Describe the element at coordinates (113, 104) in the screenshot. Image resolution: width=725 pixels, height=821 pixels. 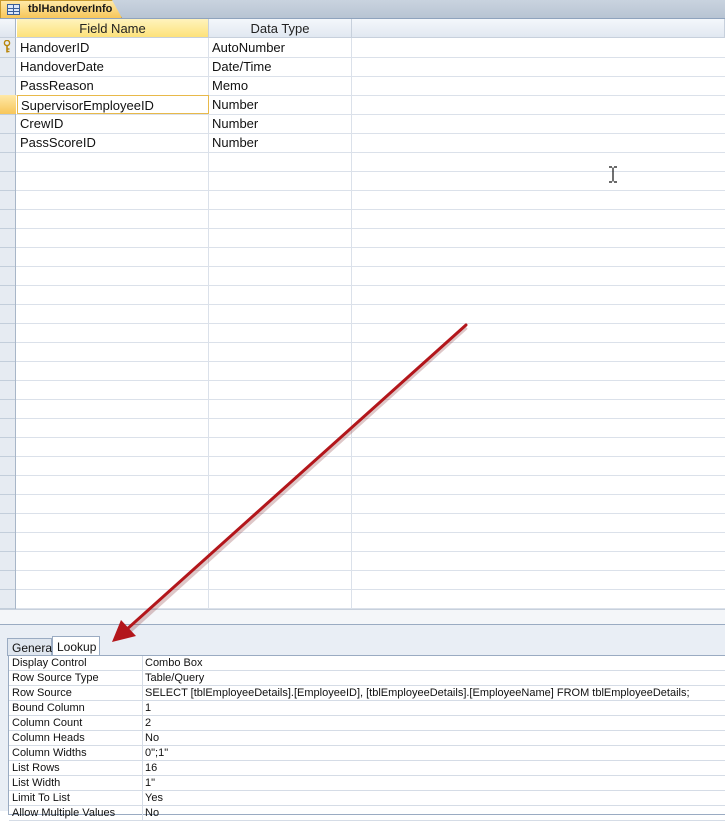
I see `field-name-cell: SupervisorEmployeeID` at that location.